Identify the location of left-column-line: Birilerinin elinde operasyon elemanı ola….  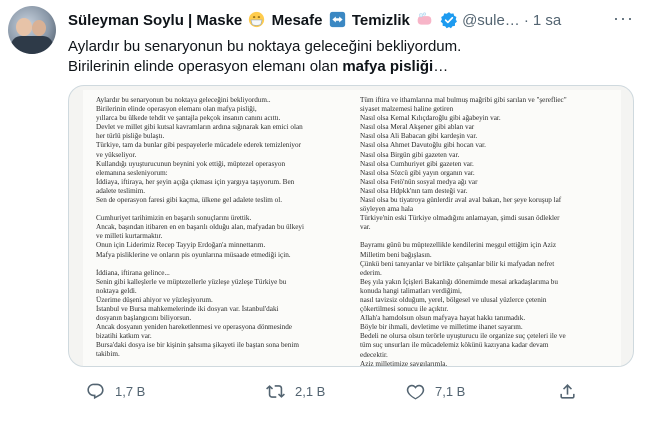
(176, 109).